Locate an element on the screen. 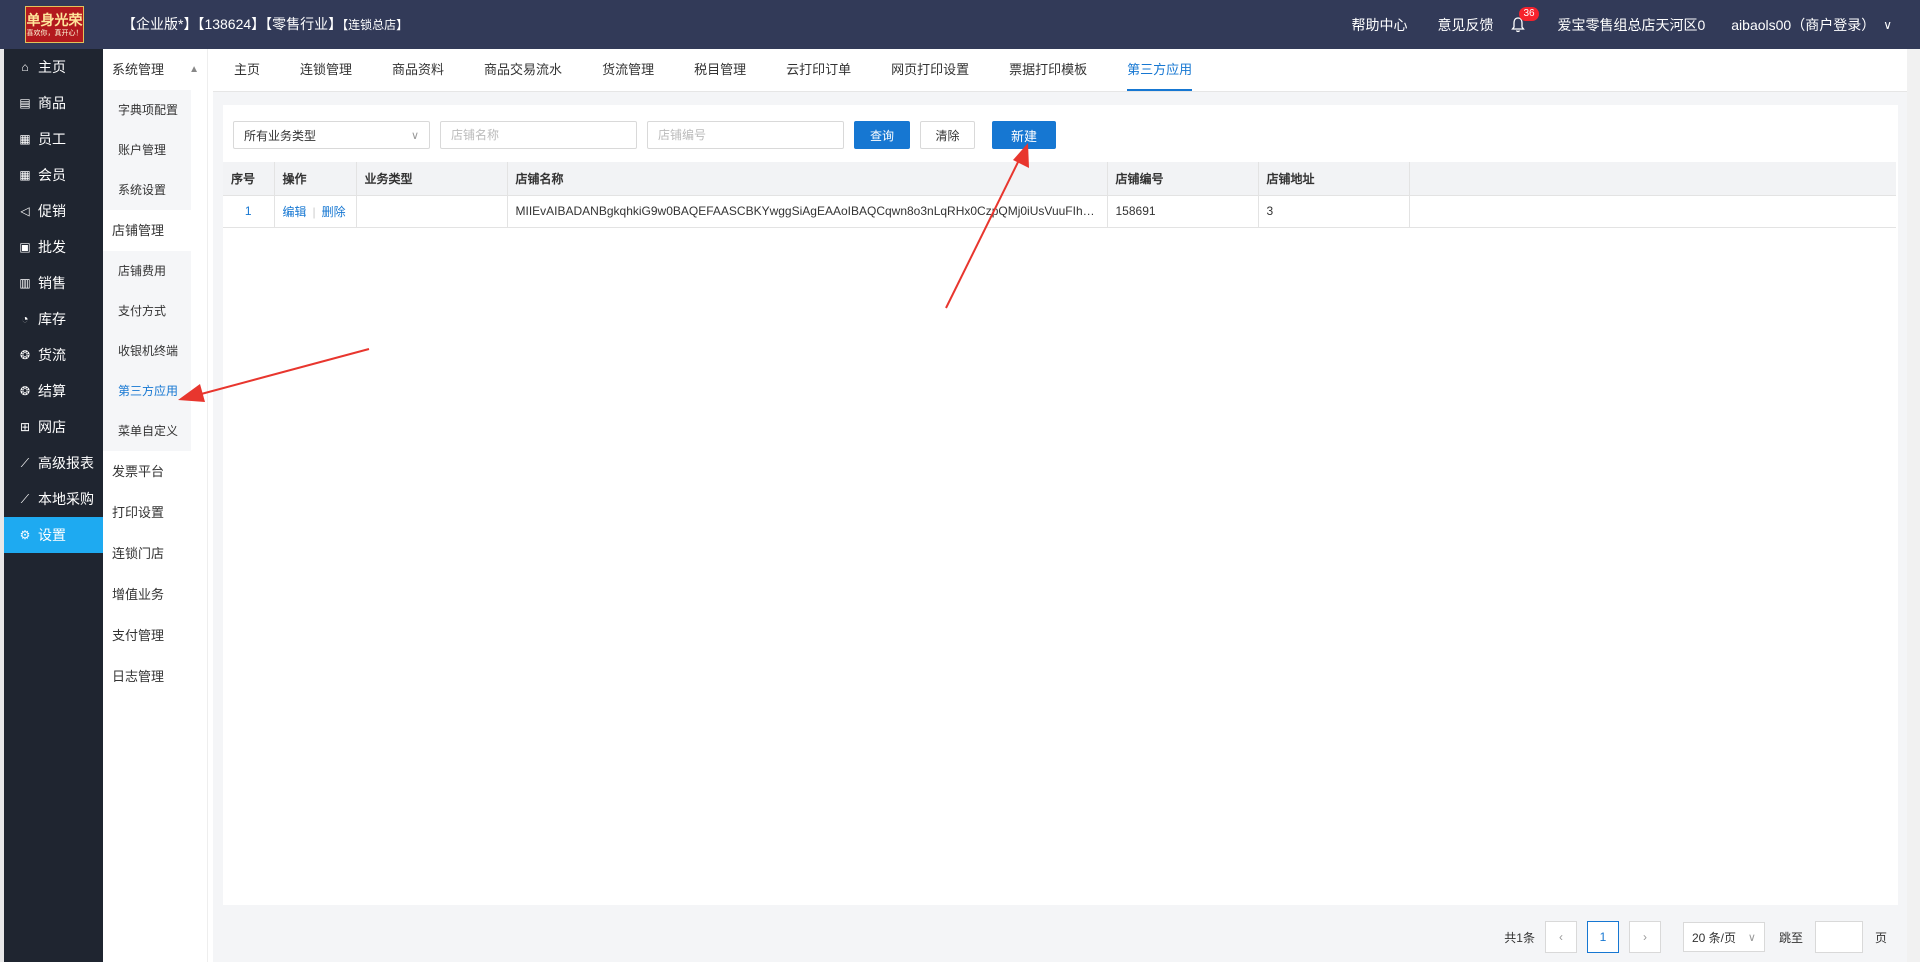 The height and width of the screenshot is (962, 1920). home-icon: ⌂ is located at coordinates (25, 67).